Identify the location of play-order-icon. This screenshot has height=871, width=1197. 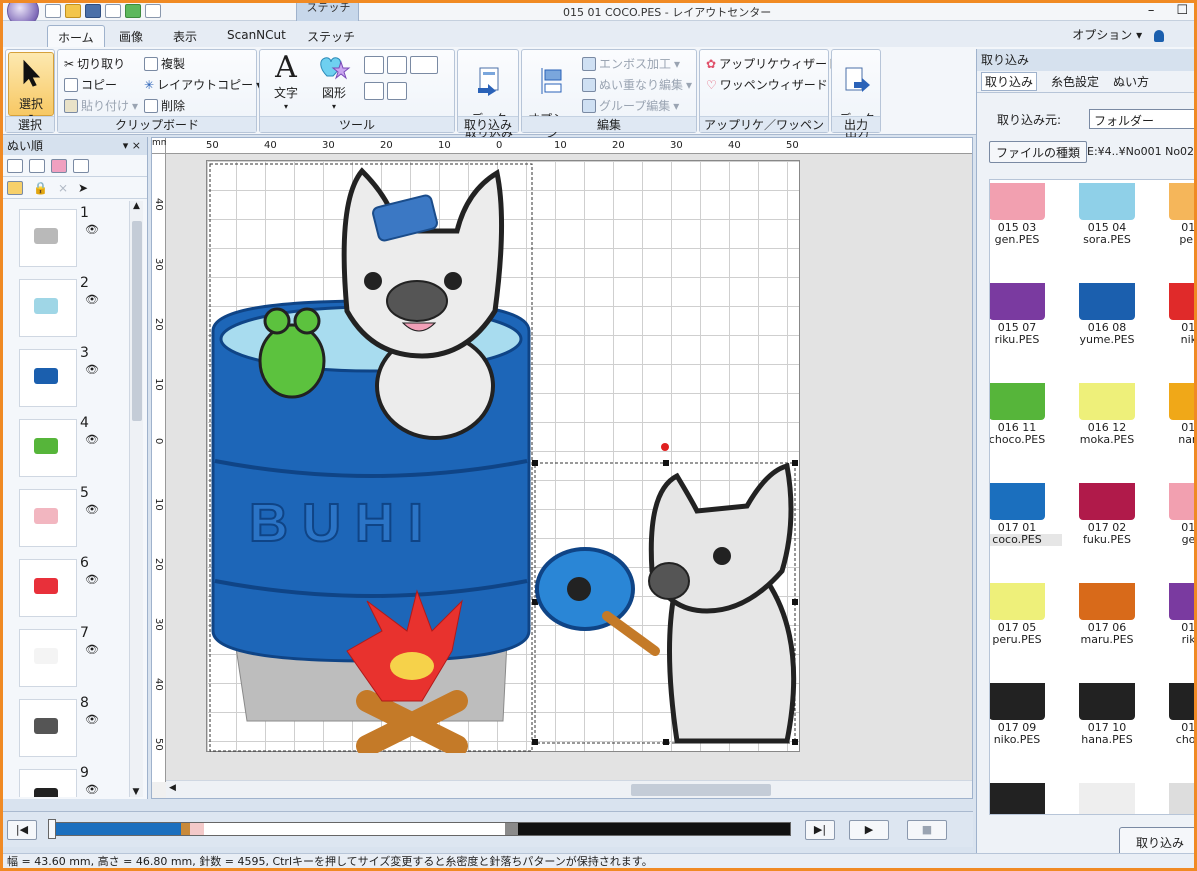
(15, 187).